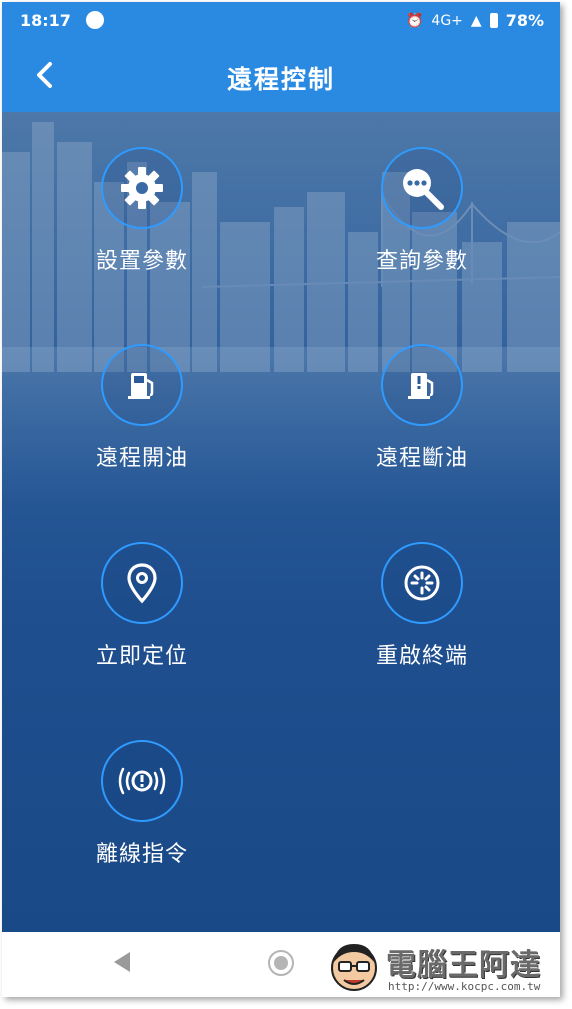  What do you see at coordinates (95, 20) in the screenshot?
I see `notification-dot-icon` at bounding box center [95, 20].